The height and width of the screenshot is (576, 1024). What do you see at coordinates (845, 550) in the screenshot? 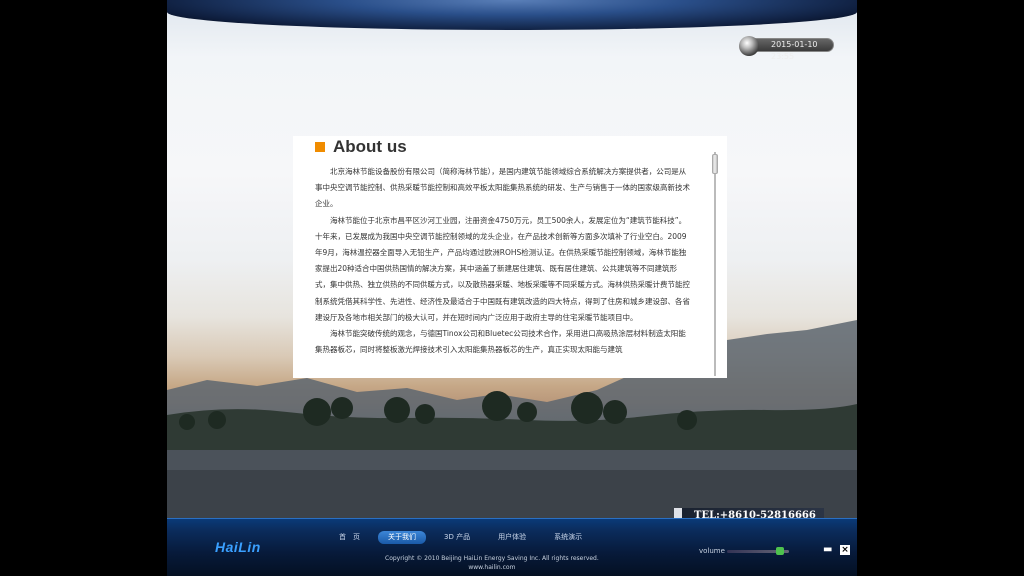
I see `close-icon: ×` at bounding box center [845, 550].